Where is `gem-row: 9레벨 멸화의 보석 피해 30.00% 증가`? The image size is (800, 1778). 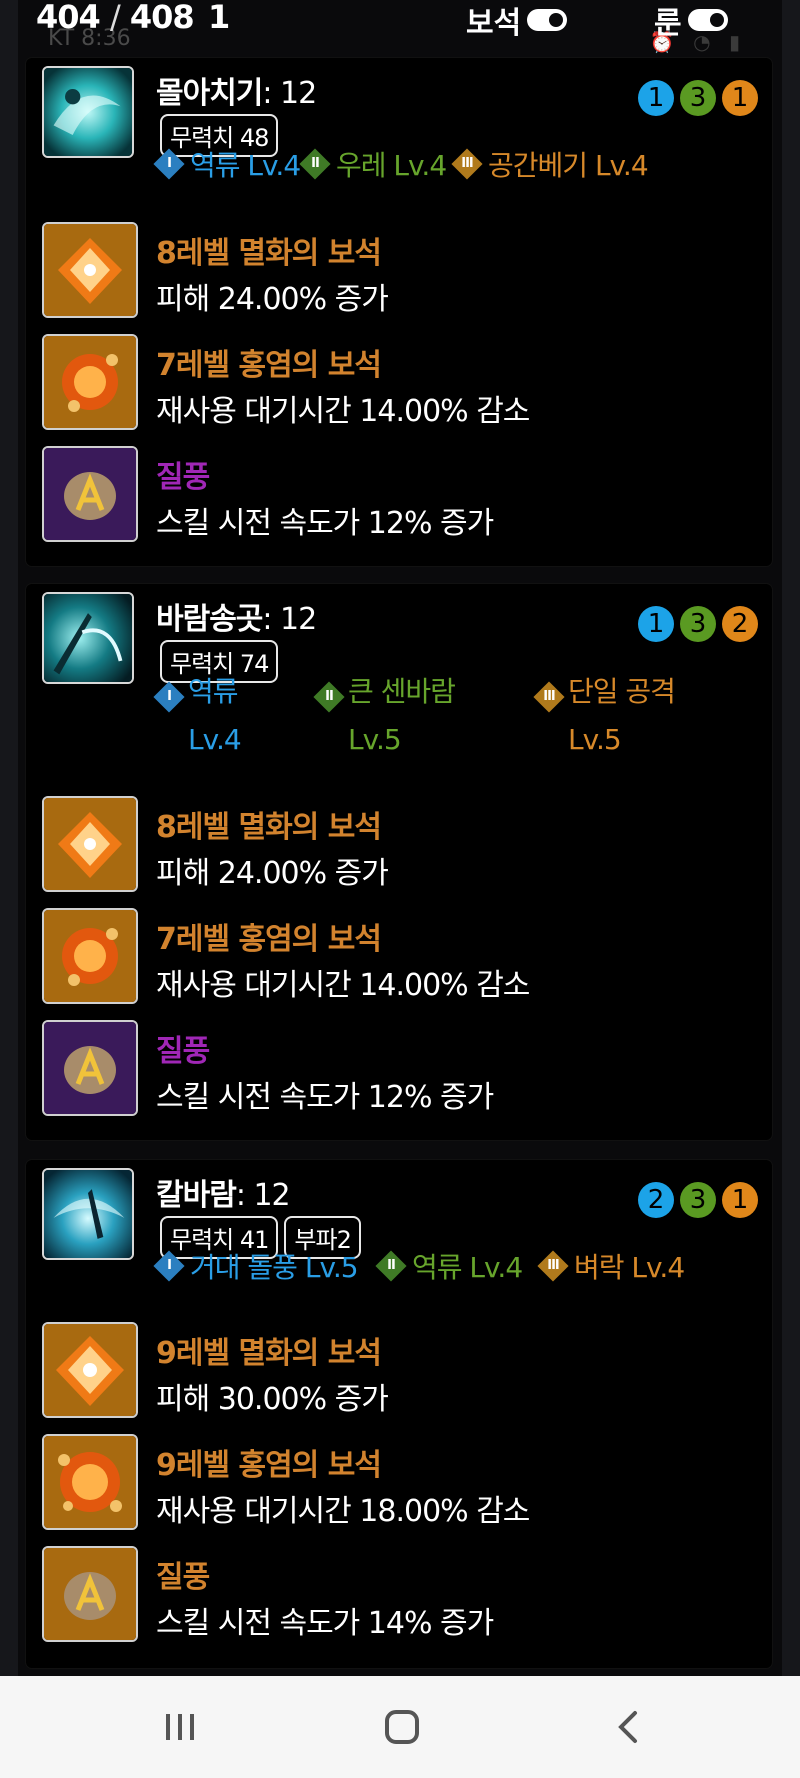
gem-row: 9레벨 멸화의 보석 피해 30.00% 증가 is located at coordinates (402, 1370).